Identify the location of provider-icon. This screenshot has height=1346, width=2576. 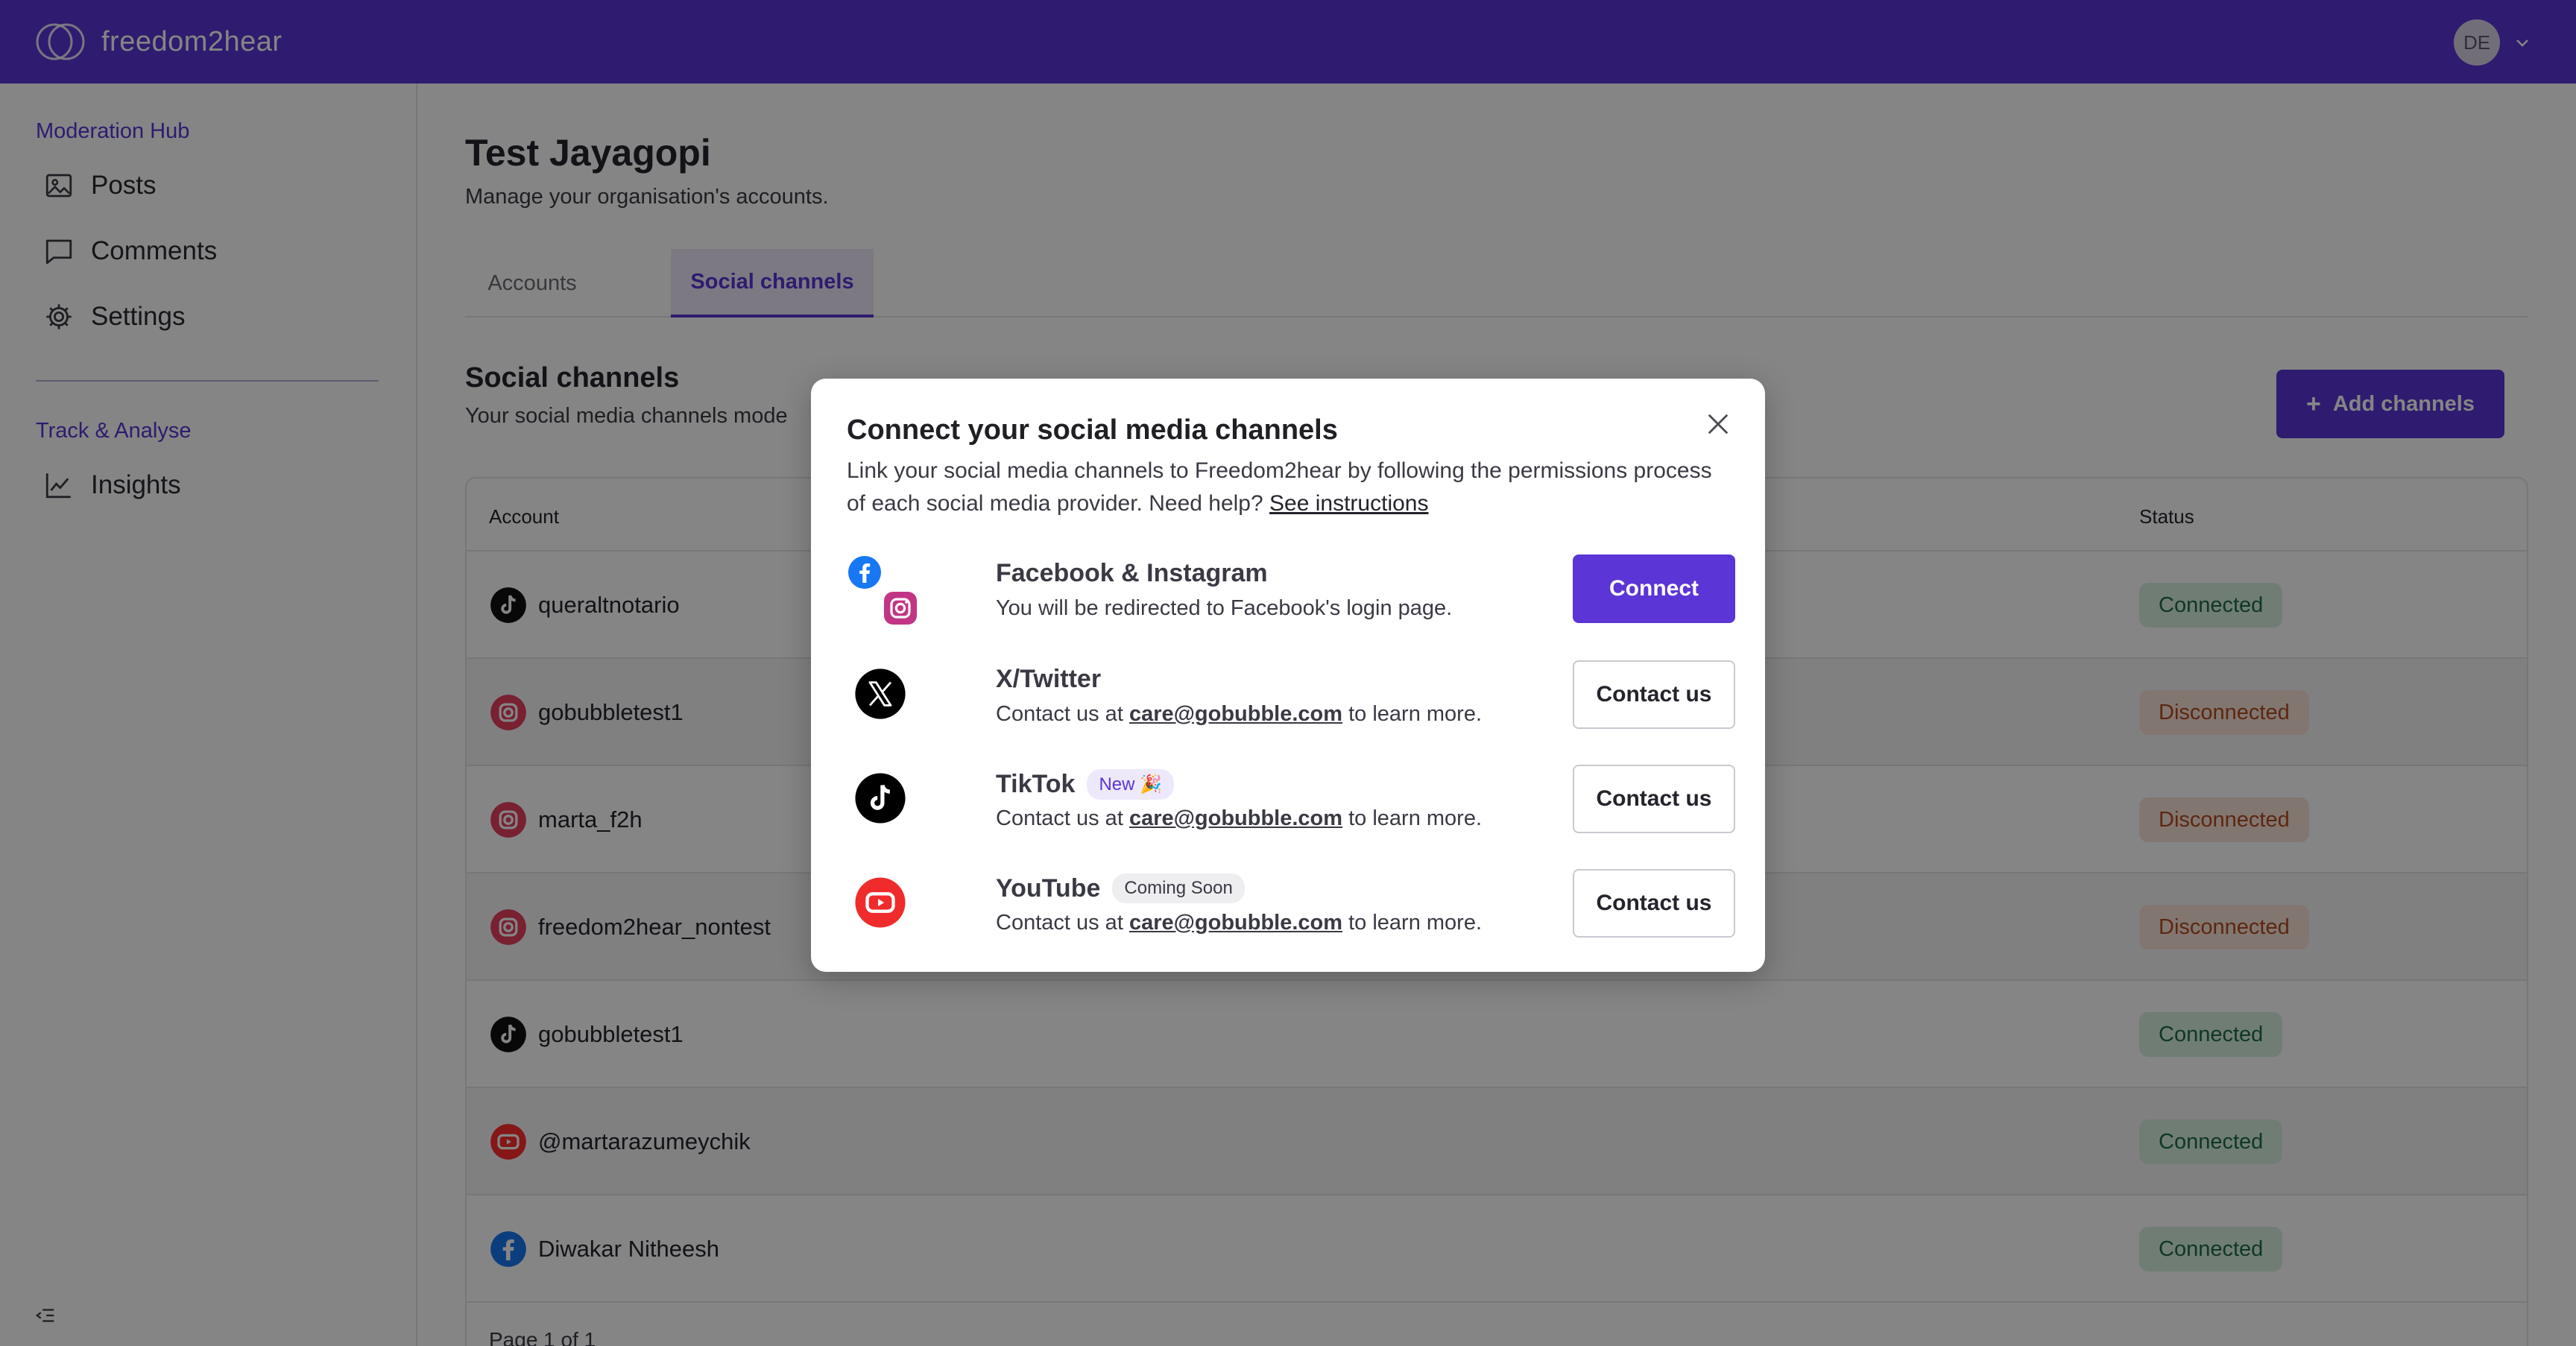
(884, 591).